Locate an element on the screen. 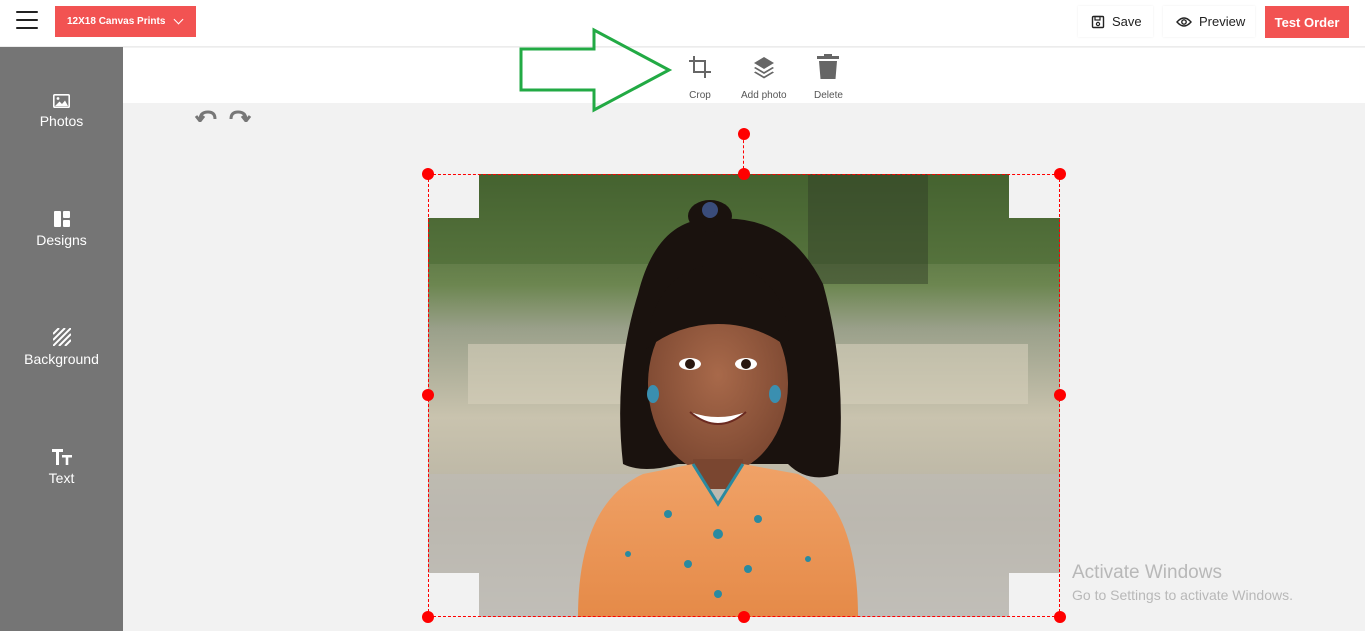  crop-button: Crop is located at coordinates (700, 76).